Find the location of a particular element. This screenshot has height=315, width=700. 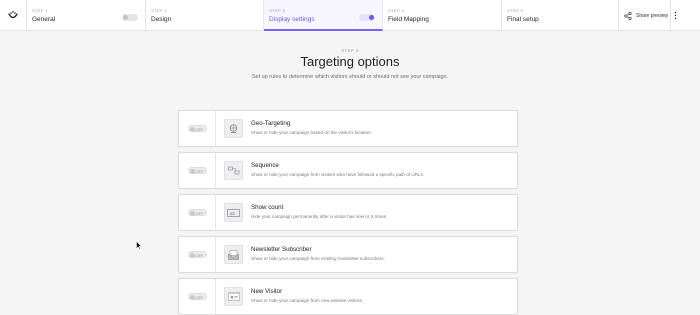

card-title: Newsletter Subscriber is located at coordinates (281, 249).